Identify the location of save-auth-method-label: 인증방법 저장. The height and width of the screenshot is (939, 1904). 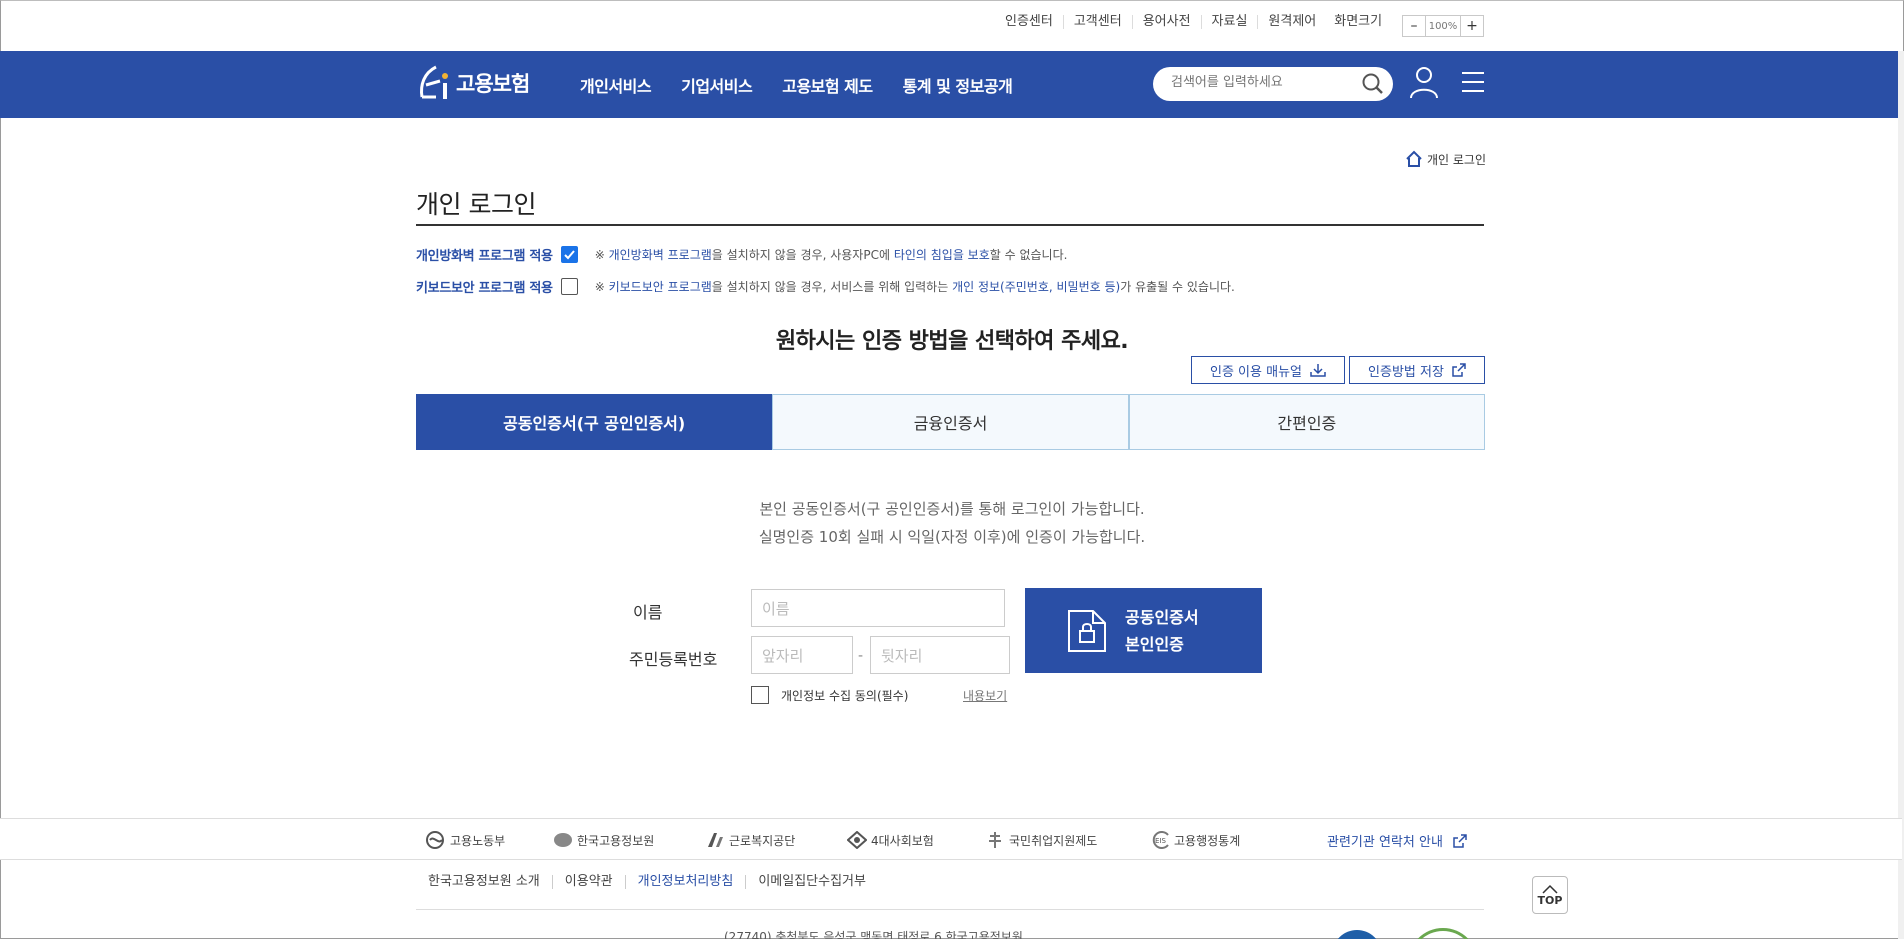
(1406, 372).